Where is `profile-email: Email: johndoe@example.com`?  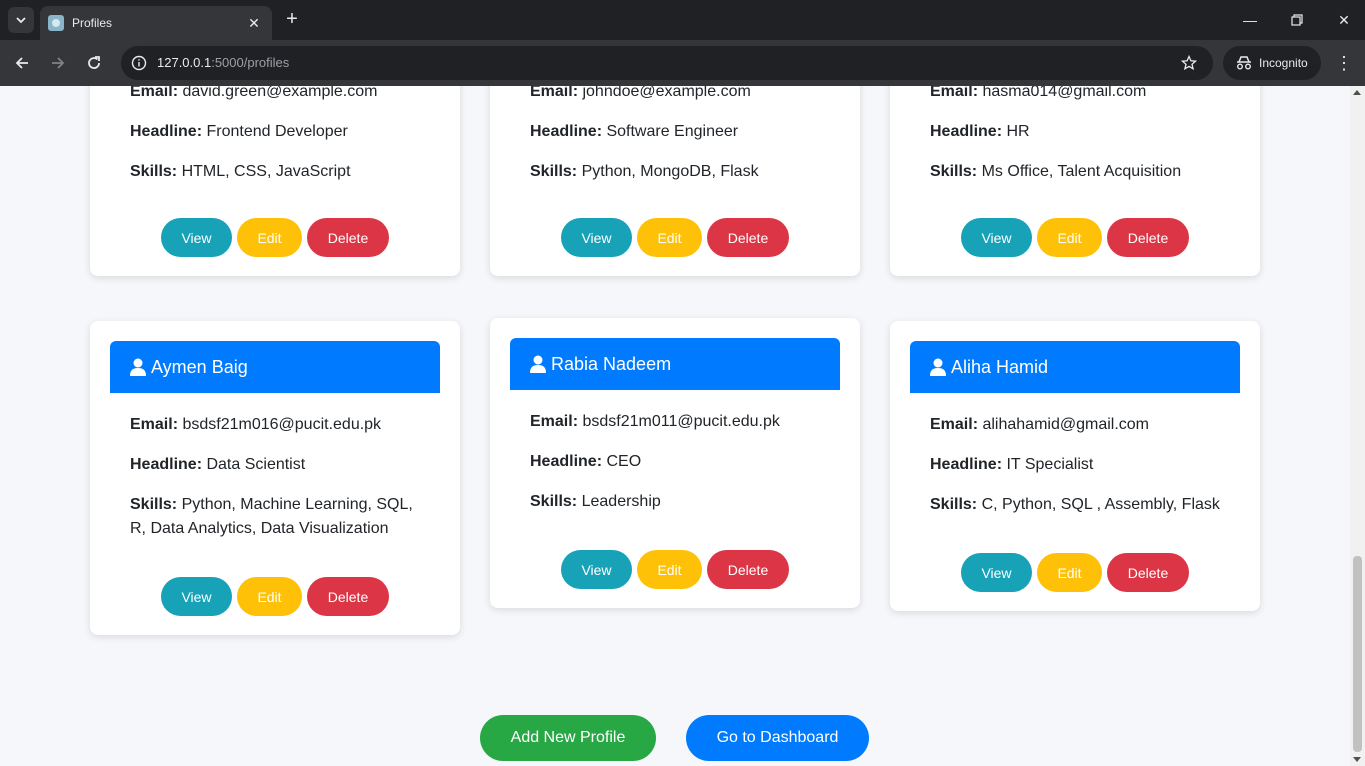
profile-email: Email: johndoe@example.com is located at coordinates (680, 95).